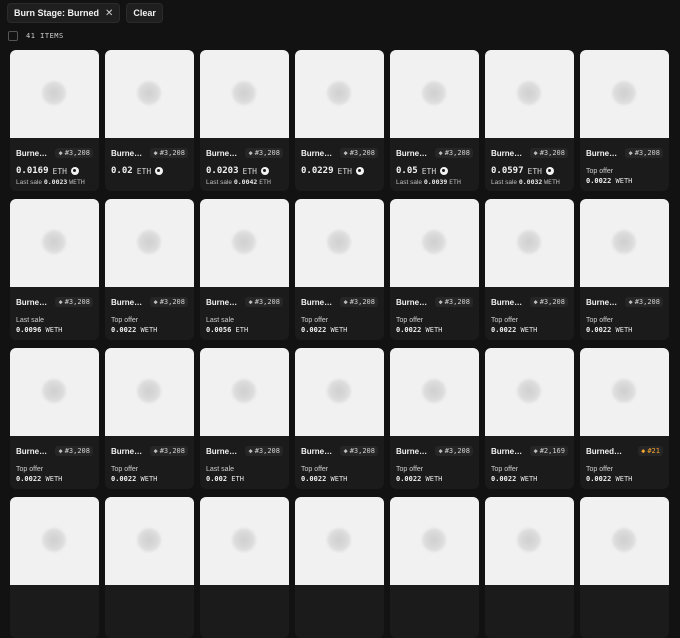 This screenshot has width=680, height=638. What do you see at coordinates (55, 182) in the screenshot?
I see `last-sale-value: 0.0023` at bounding box center [55, 182].